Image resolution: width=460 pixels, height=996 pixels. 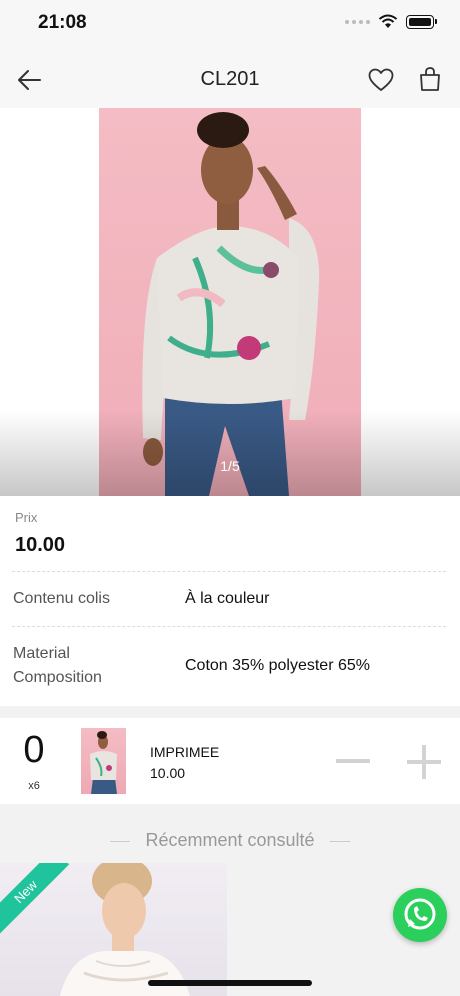 I want to click on battery-icon, so click(x=421, y=21).